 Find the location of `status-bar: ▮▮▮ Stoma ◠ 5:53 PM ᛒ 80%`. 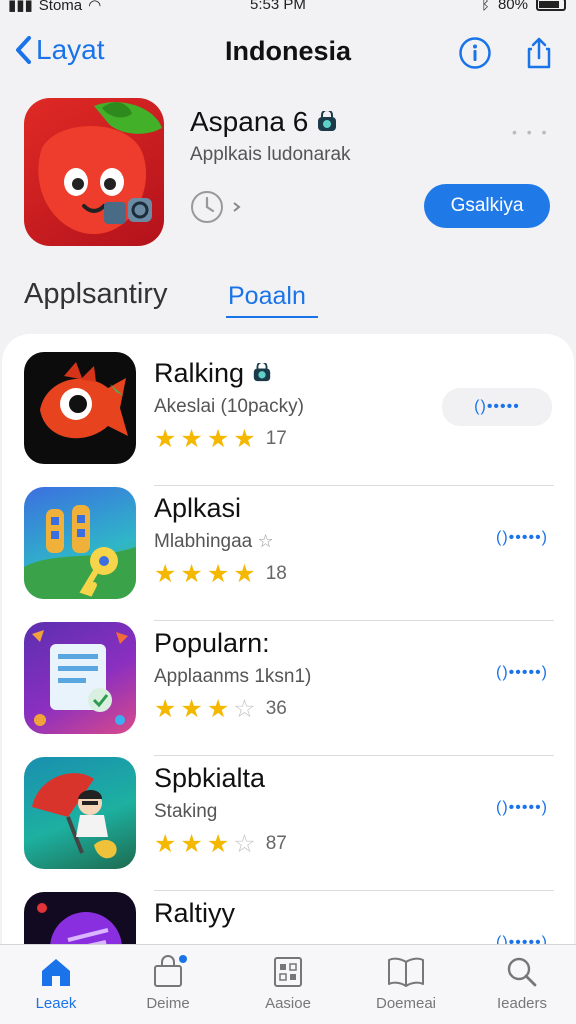

status-bar: ▮▮▮ Stoma ◠ 5:53 PM ᛒ 80% is located at coordinates (288, 8).